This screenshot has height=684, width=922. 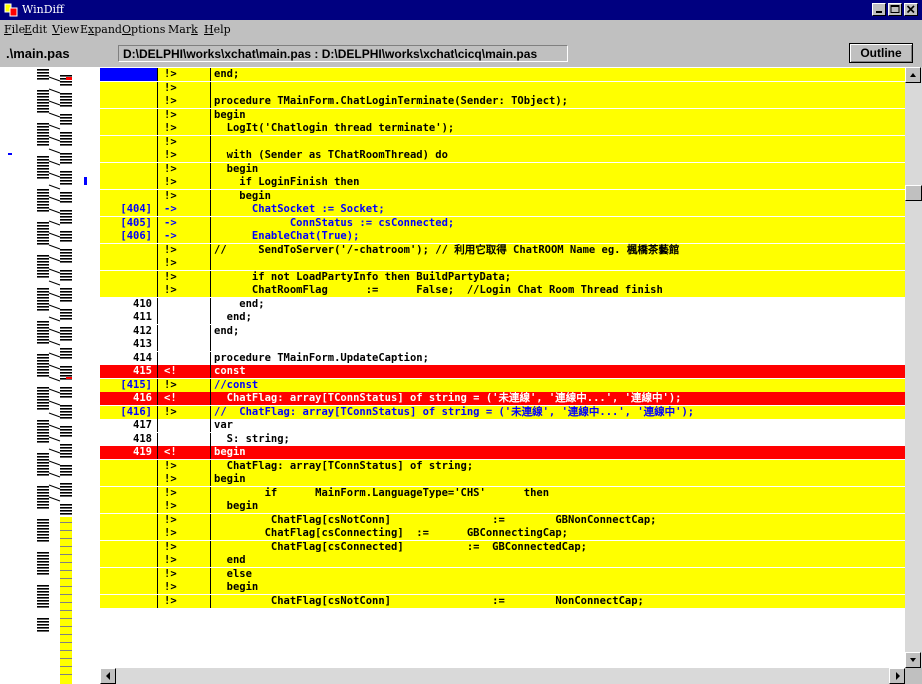 I want to click on horizontal-scrollbar, so click(x=502, y=676).